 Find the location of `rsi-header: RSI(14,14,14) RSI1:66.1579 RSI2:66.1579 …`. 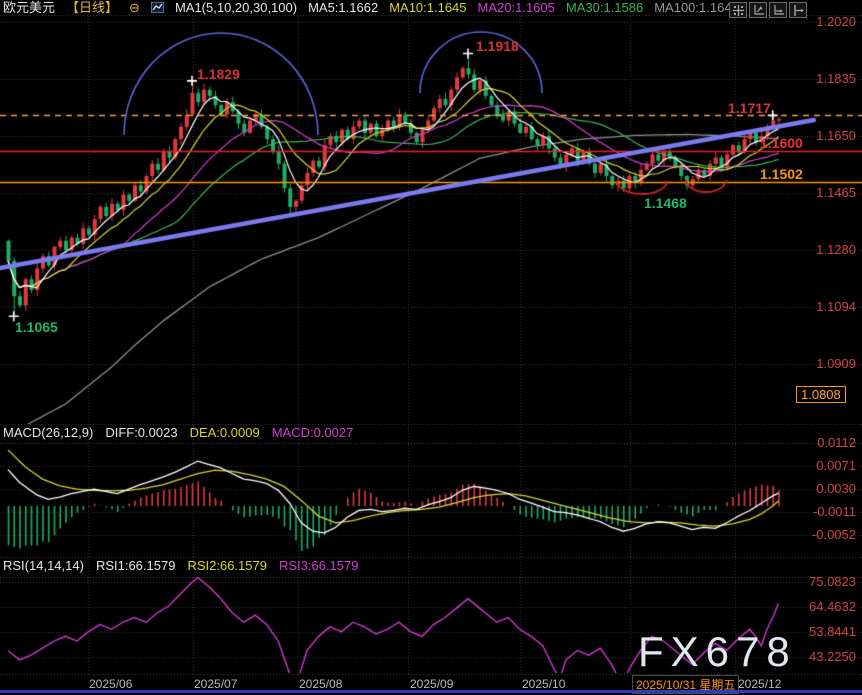

rsi-header: RSI(14,14,14) RSI1:66.1579 RSI2:66.1579 … is located at coordinates (180, 565).